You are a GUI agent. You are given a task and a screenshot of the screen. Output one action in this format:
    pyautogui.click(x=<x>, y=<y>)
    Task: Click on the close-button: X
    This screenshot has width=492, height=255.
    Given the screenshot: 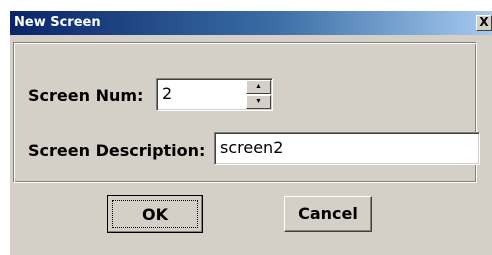 What is the action you would take?
    pyautogui.click(x=484, y=23)
    